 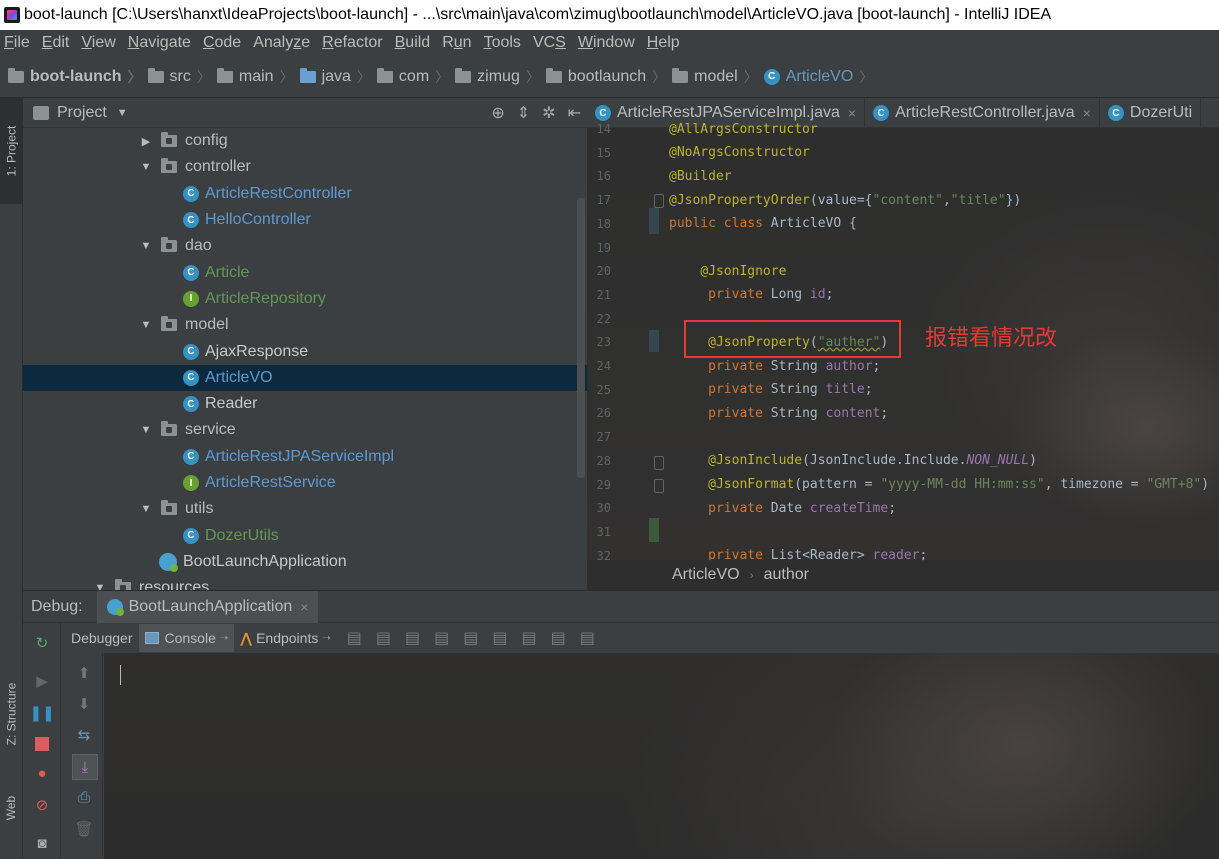 I want to click on breadcrumb-item: model 〉, so click(x=718, y=77).